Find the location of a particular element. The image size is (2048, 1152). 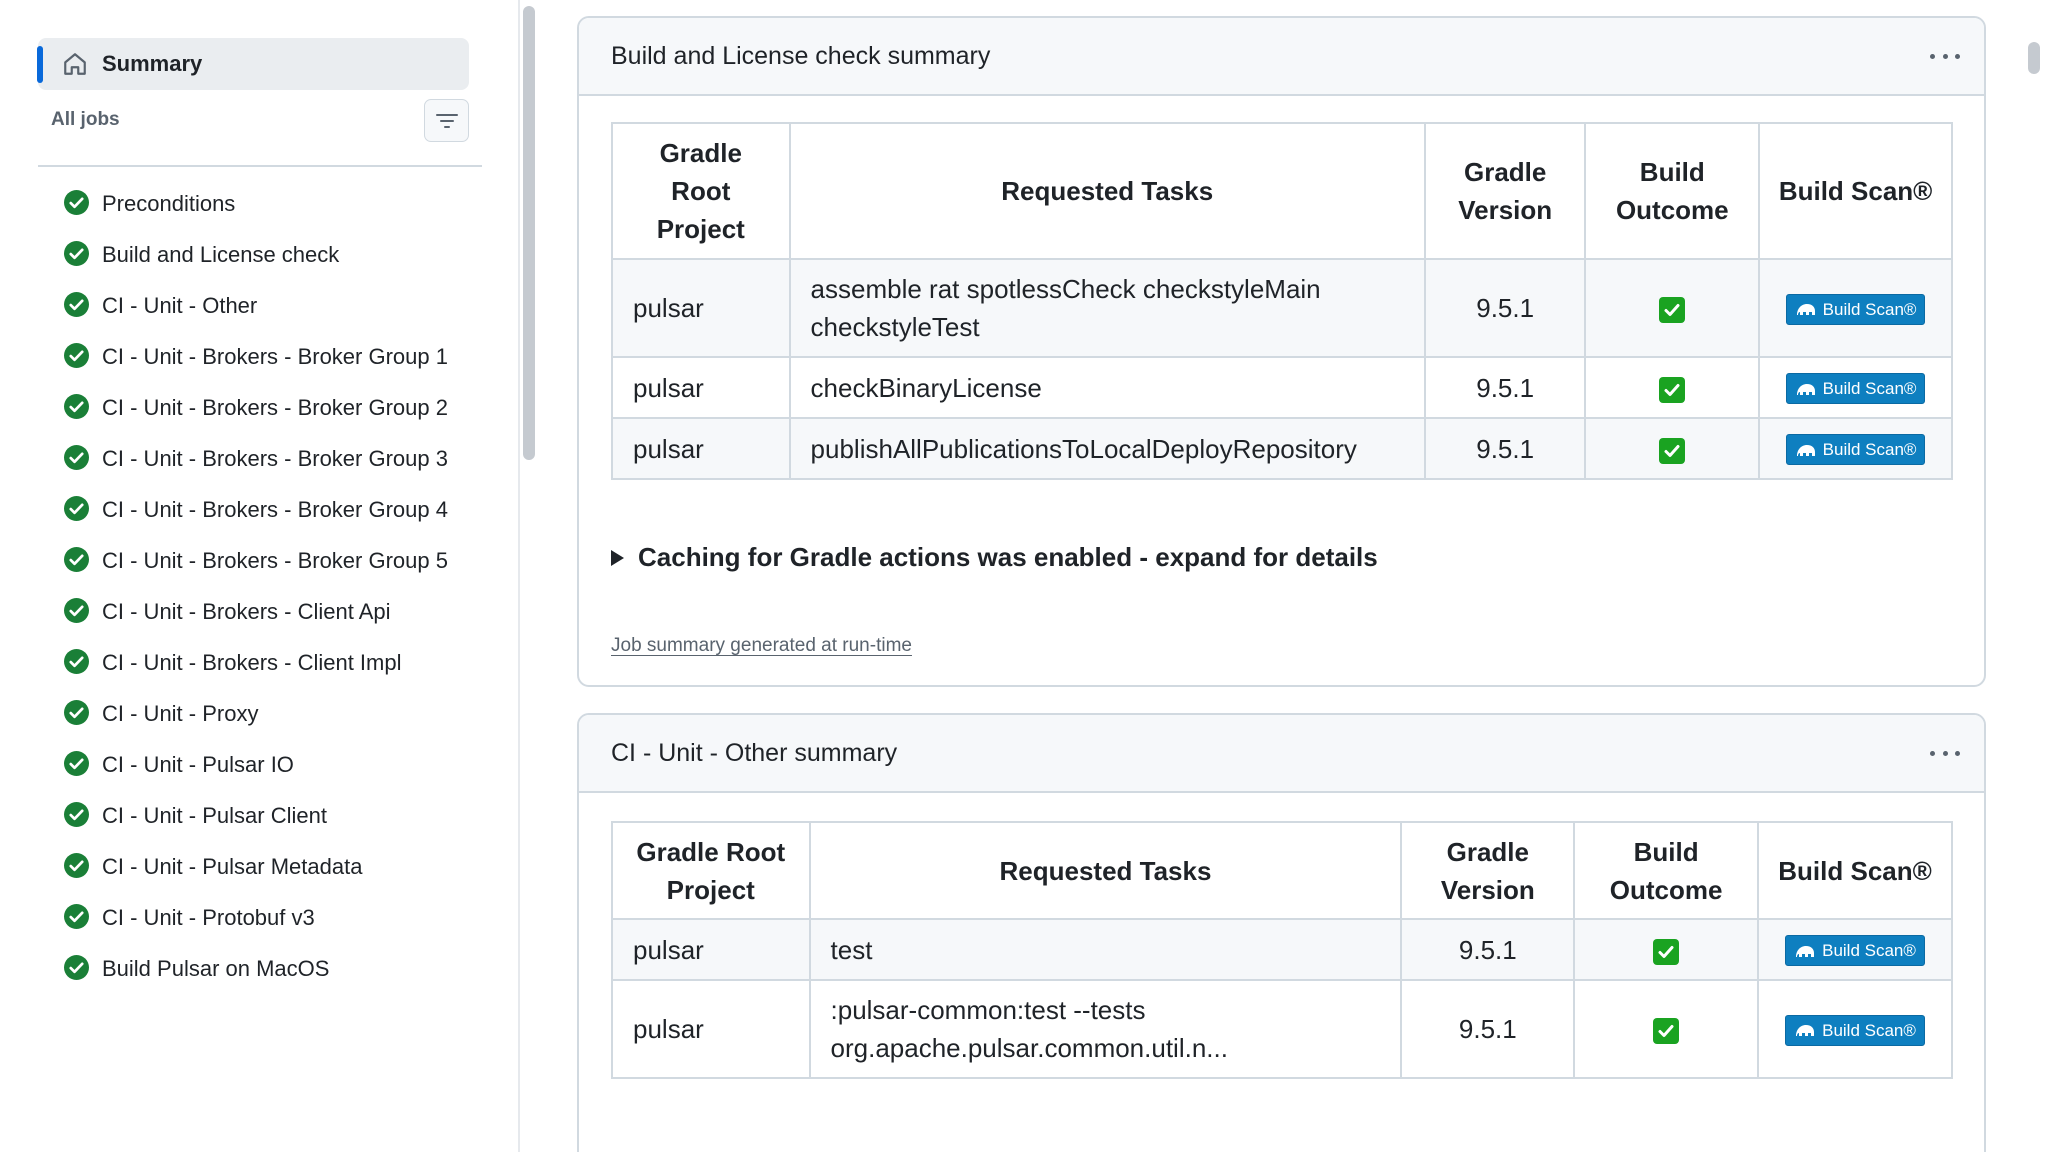

sidebar-job-item: Build and License check is located at coordinates (262, 255).